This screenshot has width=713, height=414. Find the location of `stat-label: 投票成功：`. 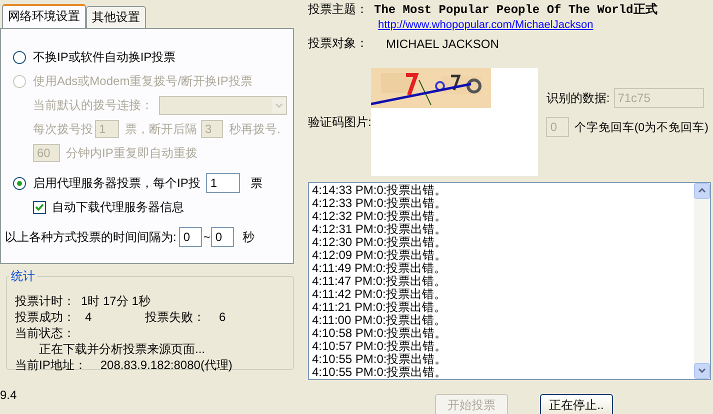

stat-label: 投票成功： is located at coordinates (45, 317).